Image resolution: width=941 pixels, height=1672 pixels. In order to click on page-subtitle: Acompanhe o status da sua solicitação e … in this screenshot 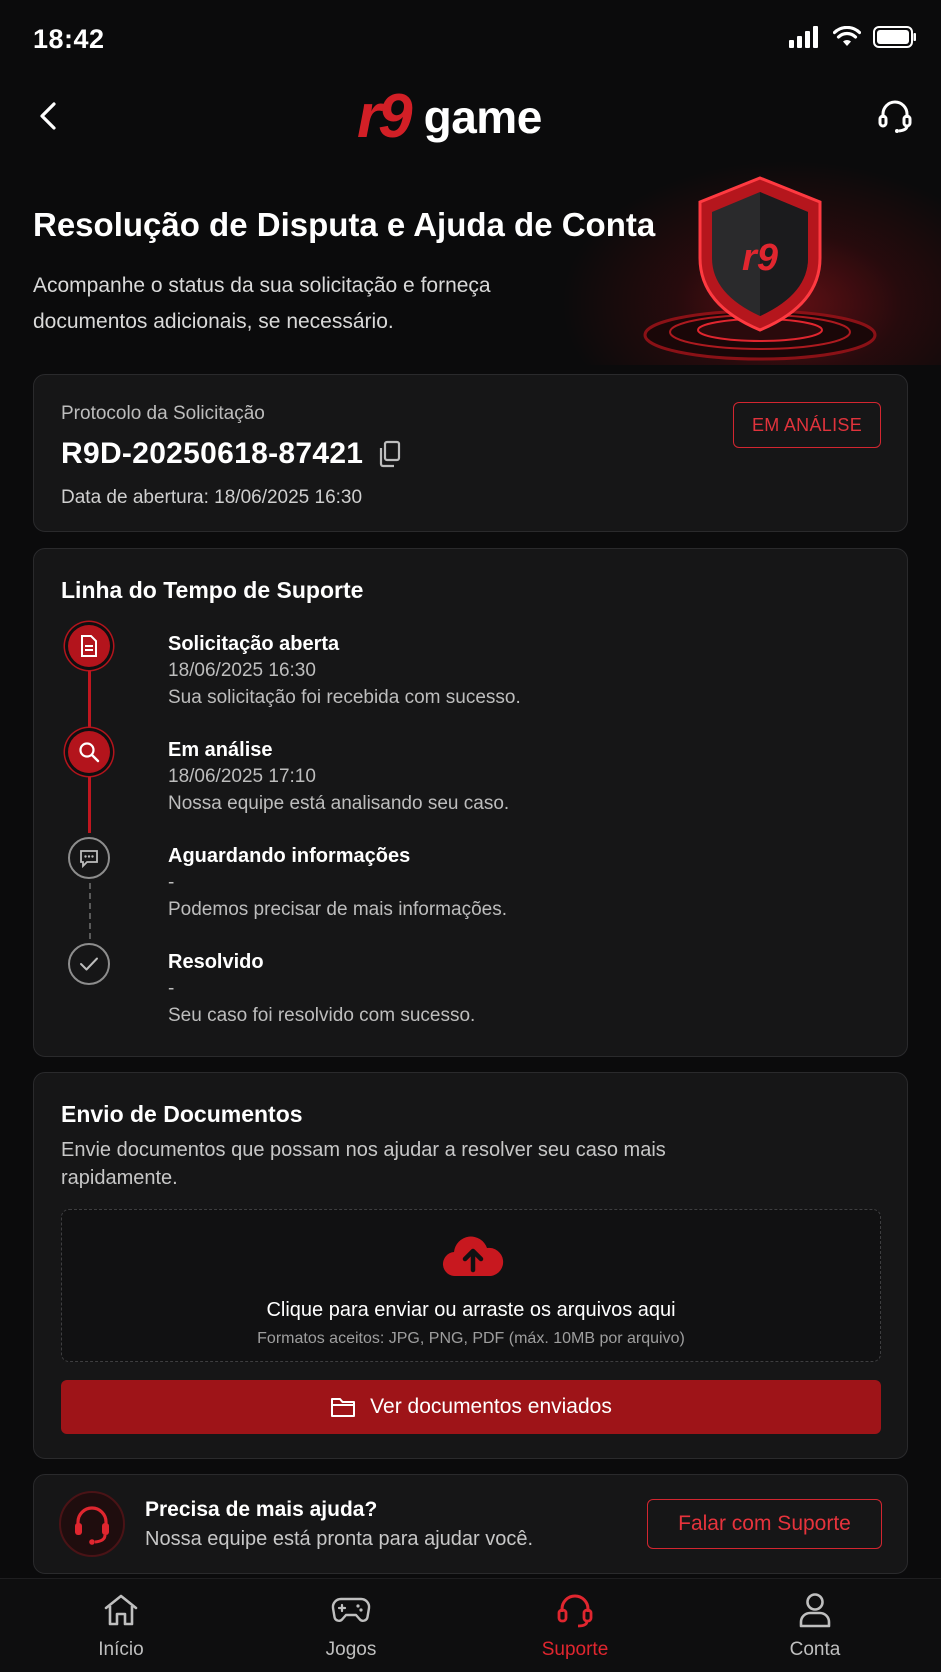, I will do `click(262, 303)`.